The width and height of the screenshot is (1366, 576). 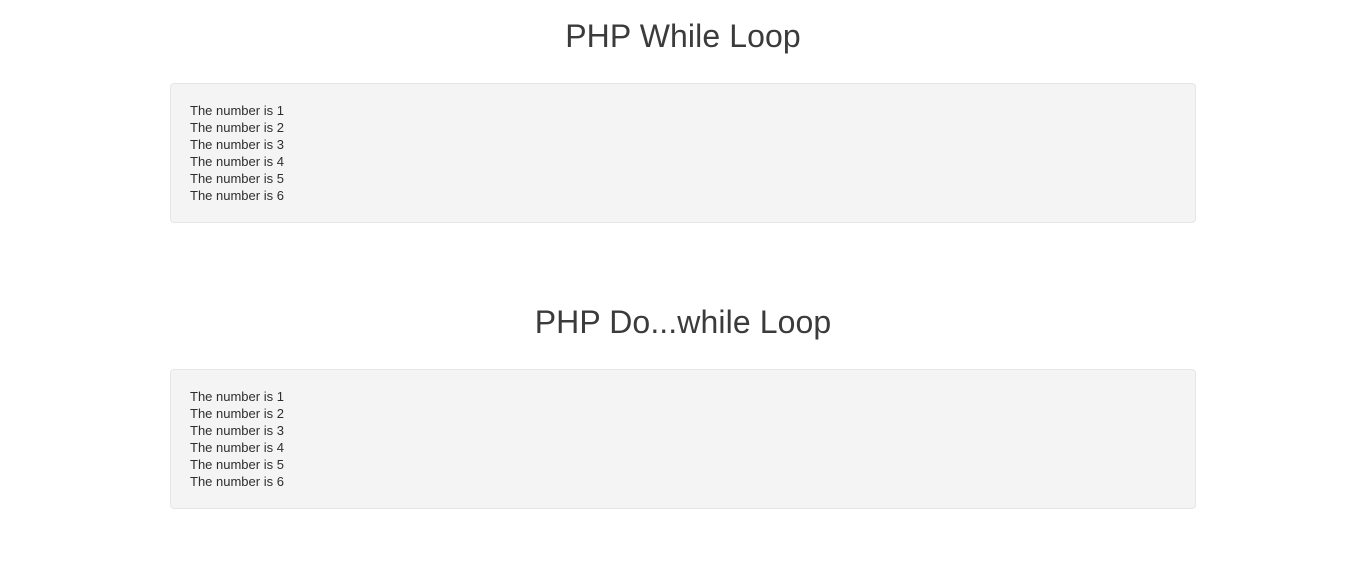 I want to click on page-title-do-while-loop: PHP Do...while Loop, so click(x=683, y=322).